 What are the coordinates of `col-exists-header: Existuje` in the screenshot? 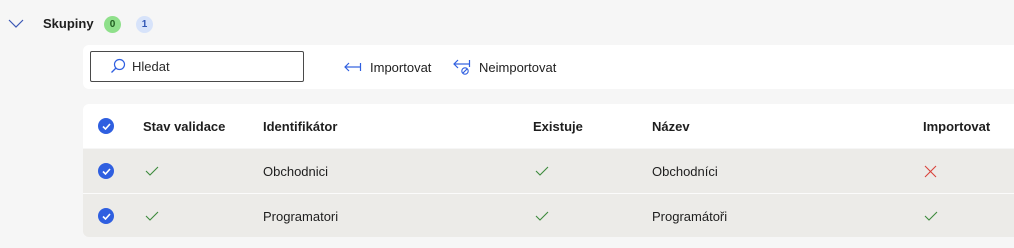 It's located at (558, 126).